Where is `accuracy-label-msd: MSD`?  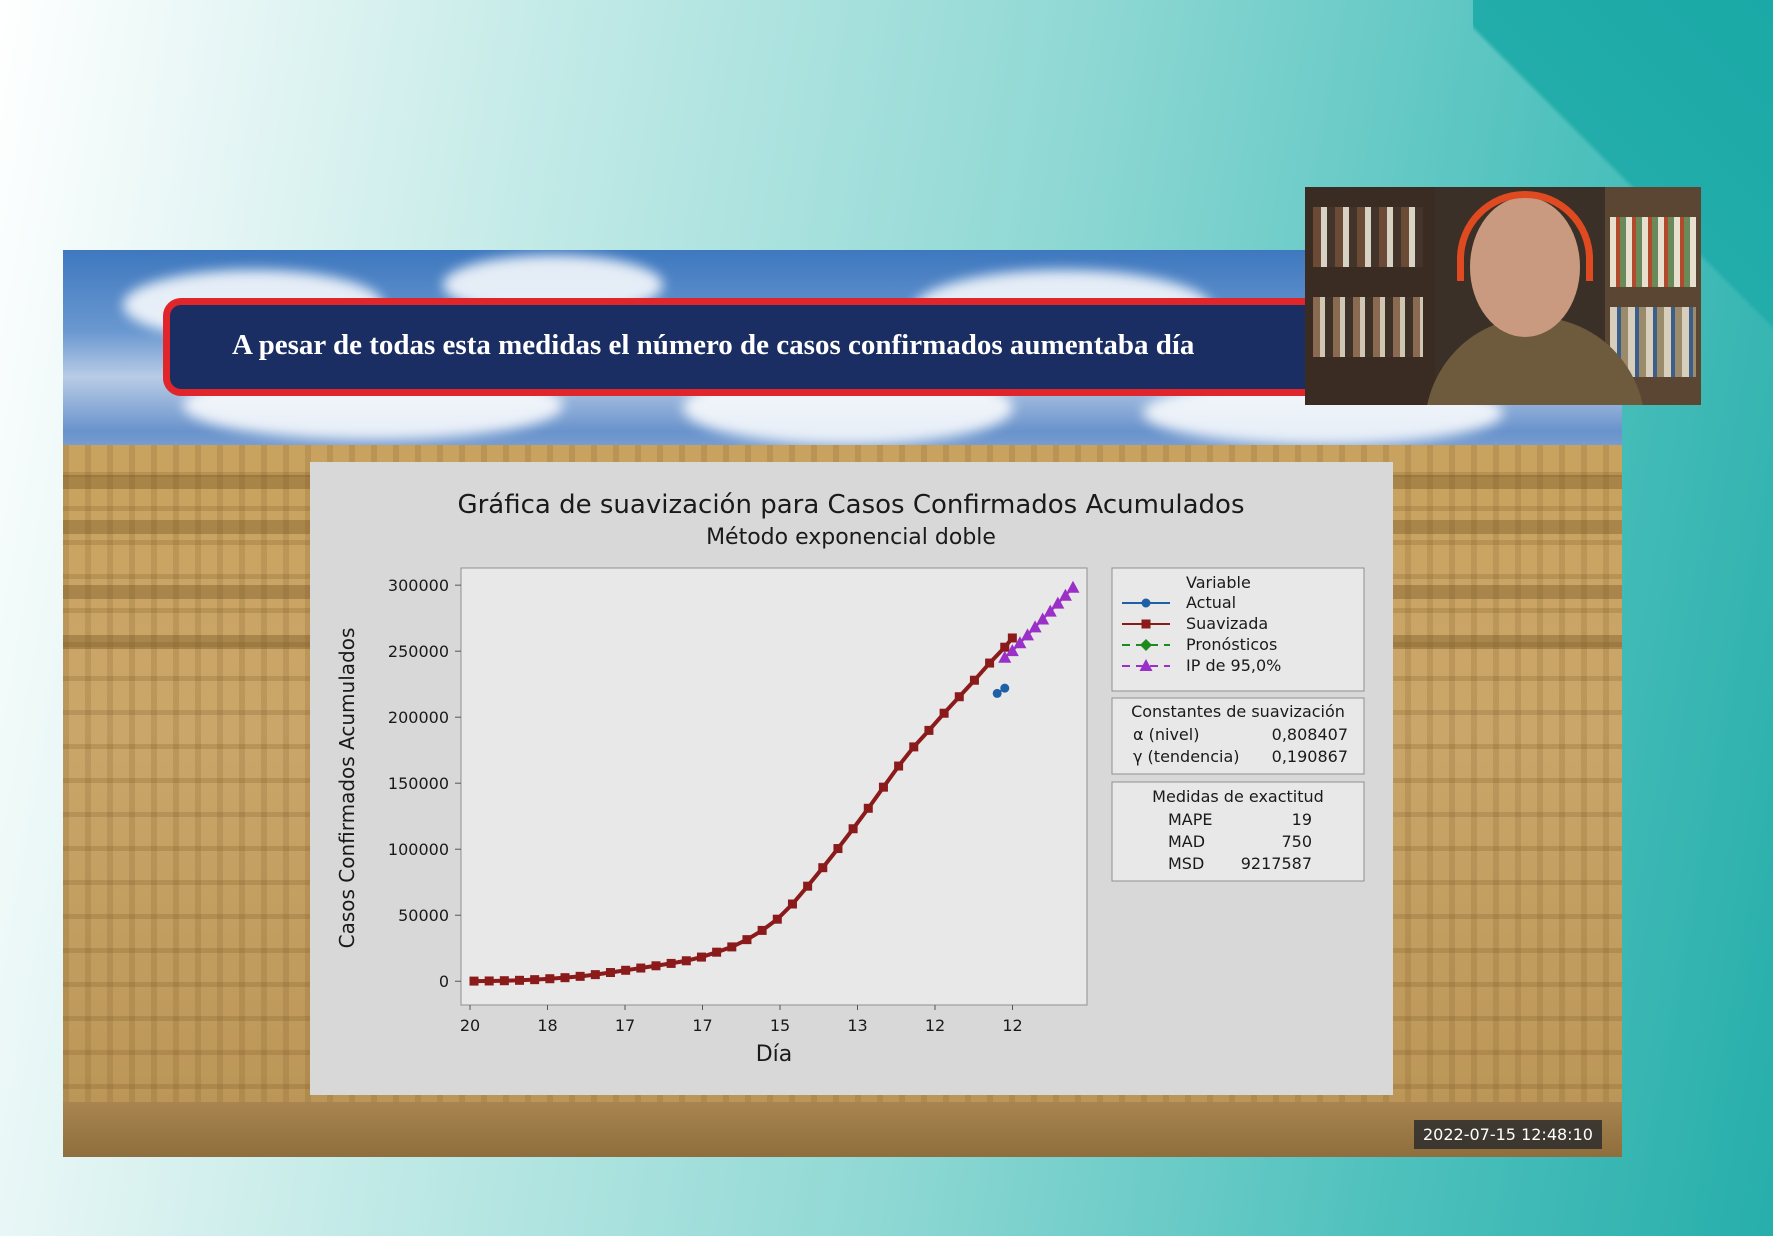 accuracy-label-msd: MSD is located at coordinates (1186, 863).